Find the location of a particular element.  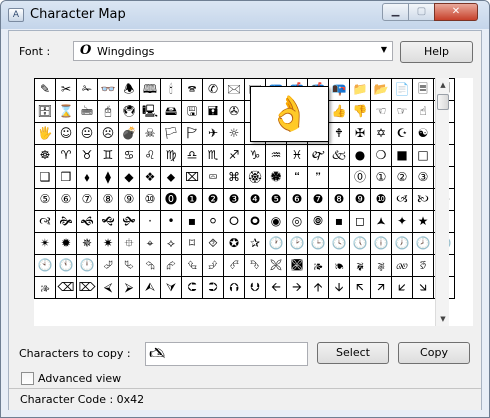

character-cell: 🡬 is located at coordinates (360, 288).